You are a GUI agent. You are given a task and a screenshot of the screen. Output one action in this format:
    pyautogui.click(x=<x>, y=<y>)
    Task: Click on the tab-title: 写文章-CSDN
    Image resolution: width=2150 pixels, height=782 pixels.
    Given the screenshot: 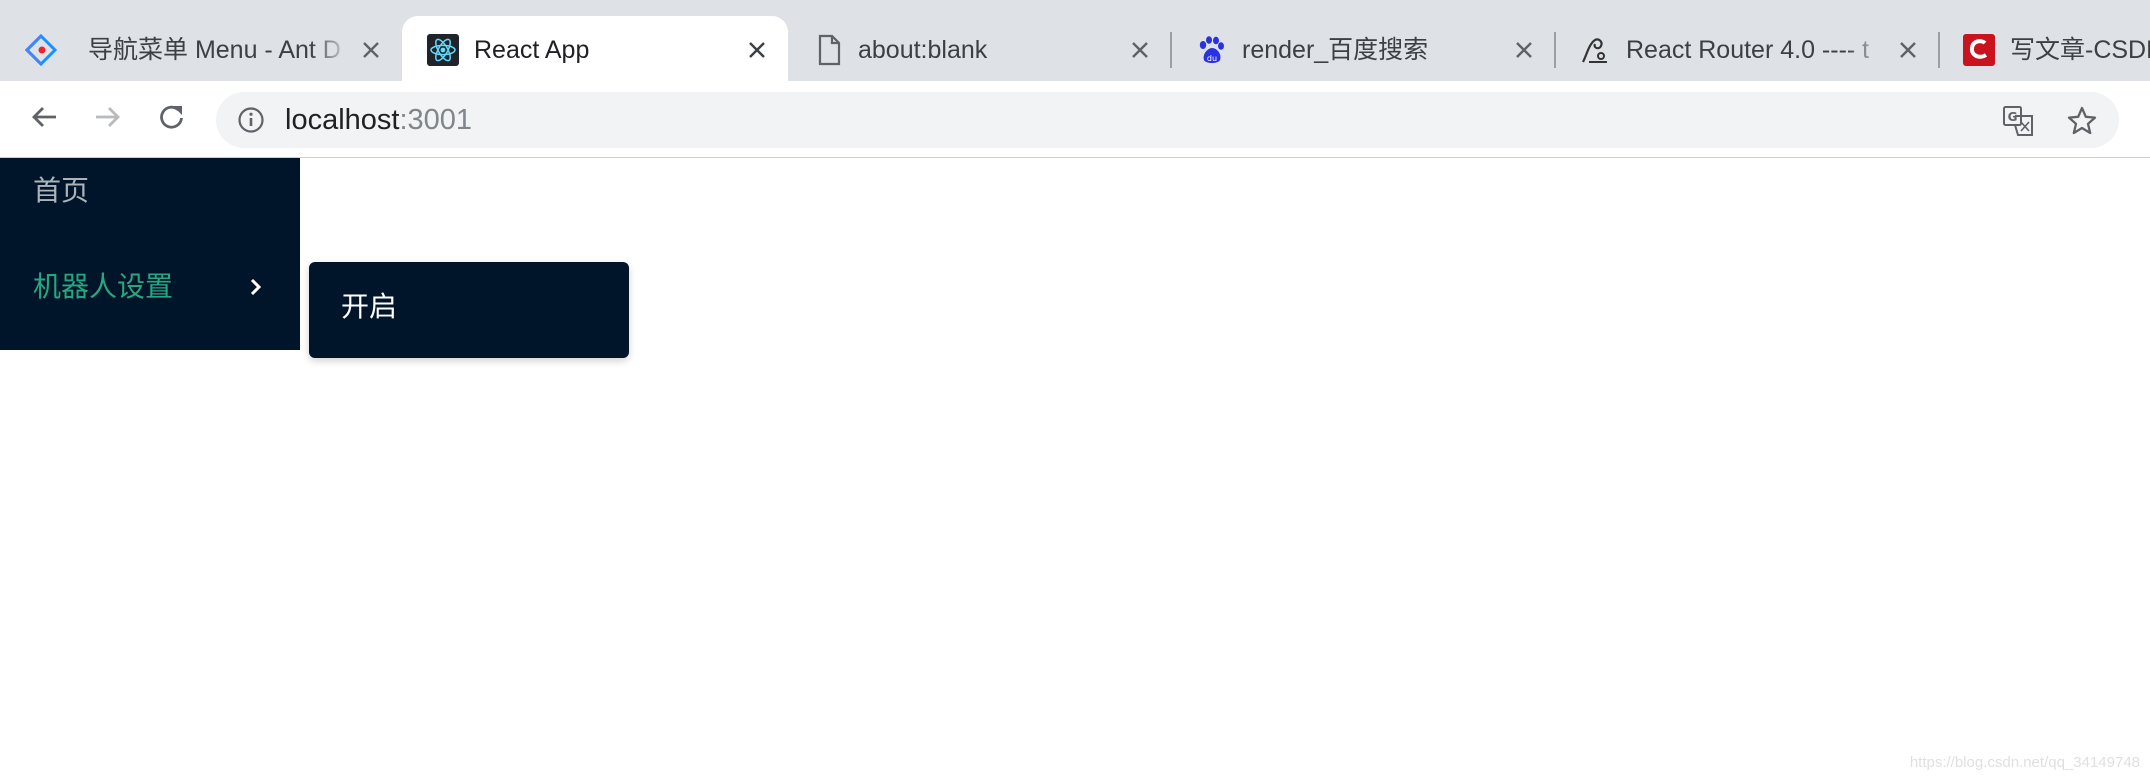 What is the action you would take?
    pyautogui.click(x=2080, y=50)
    